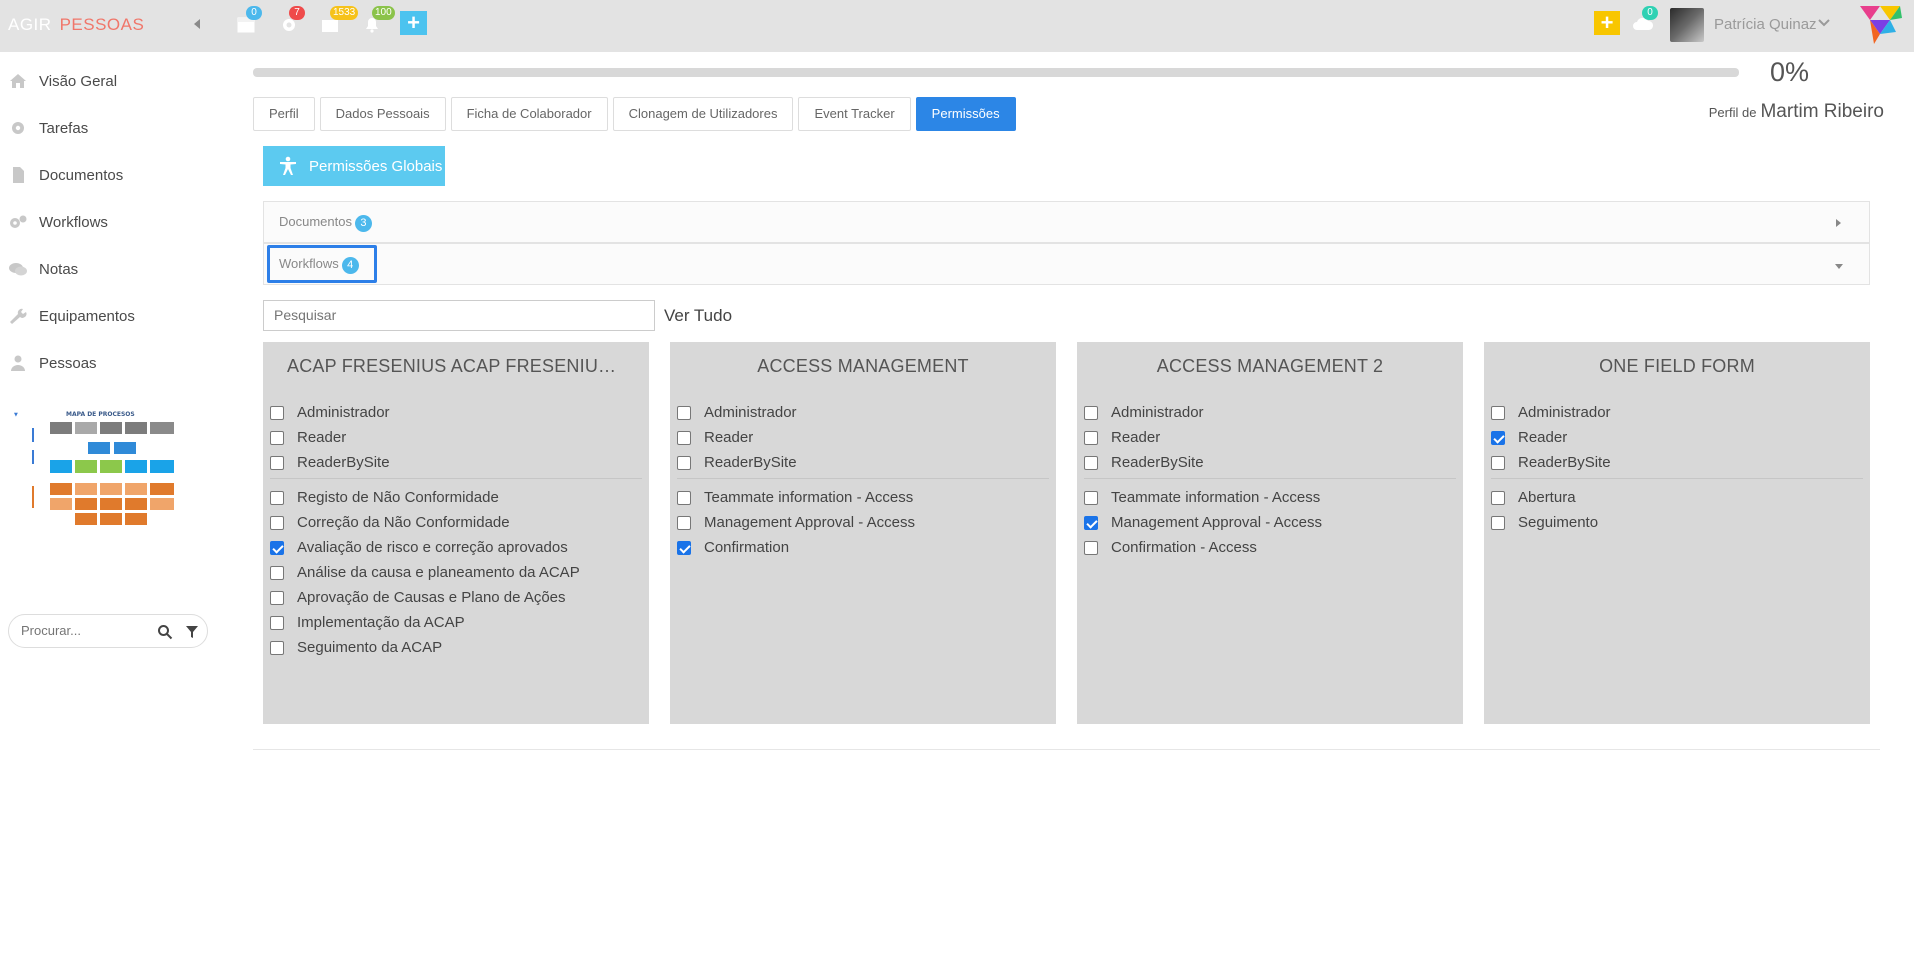  What do you see at coordinates (1607, 23) in the screenshot?
I see `quick-add-button: +` at bounding box center [1607, 23].